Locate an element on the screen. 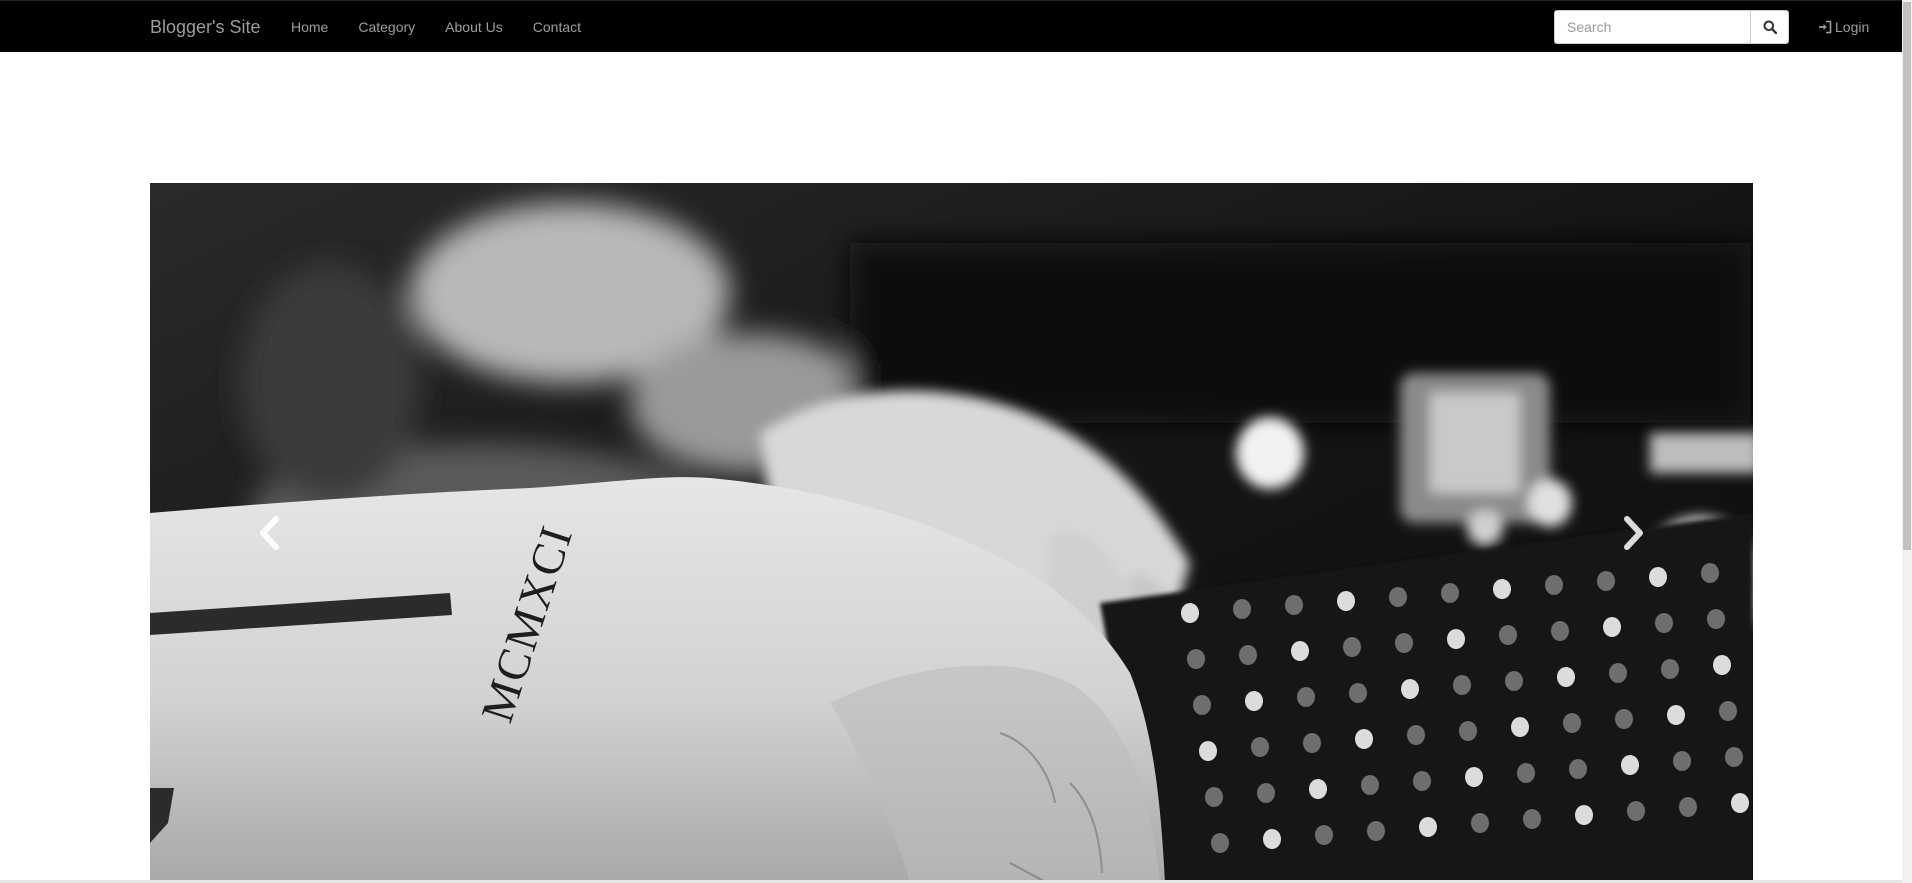 The image size is (1912, 883). nav-links: Home Category About Us Contact is located at coordinates (436, 27).